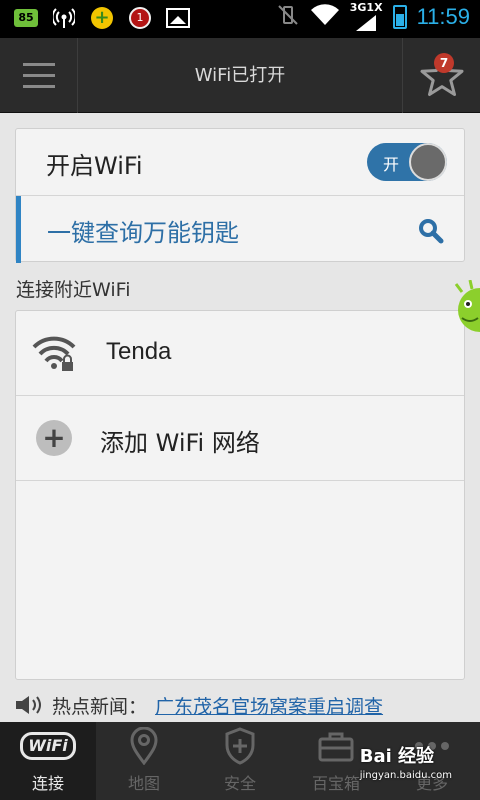 The height and width of the screenshot is (800, 480). I want to click on battery-saver-notification-icon: 85, so click(26, 18).